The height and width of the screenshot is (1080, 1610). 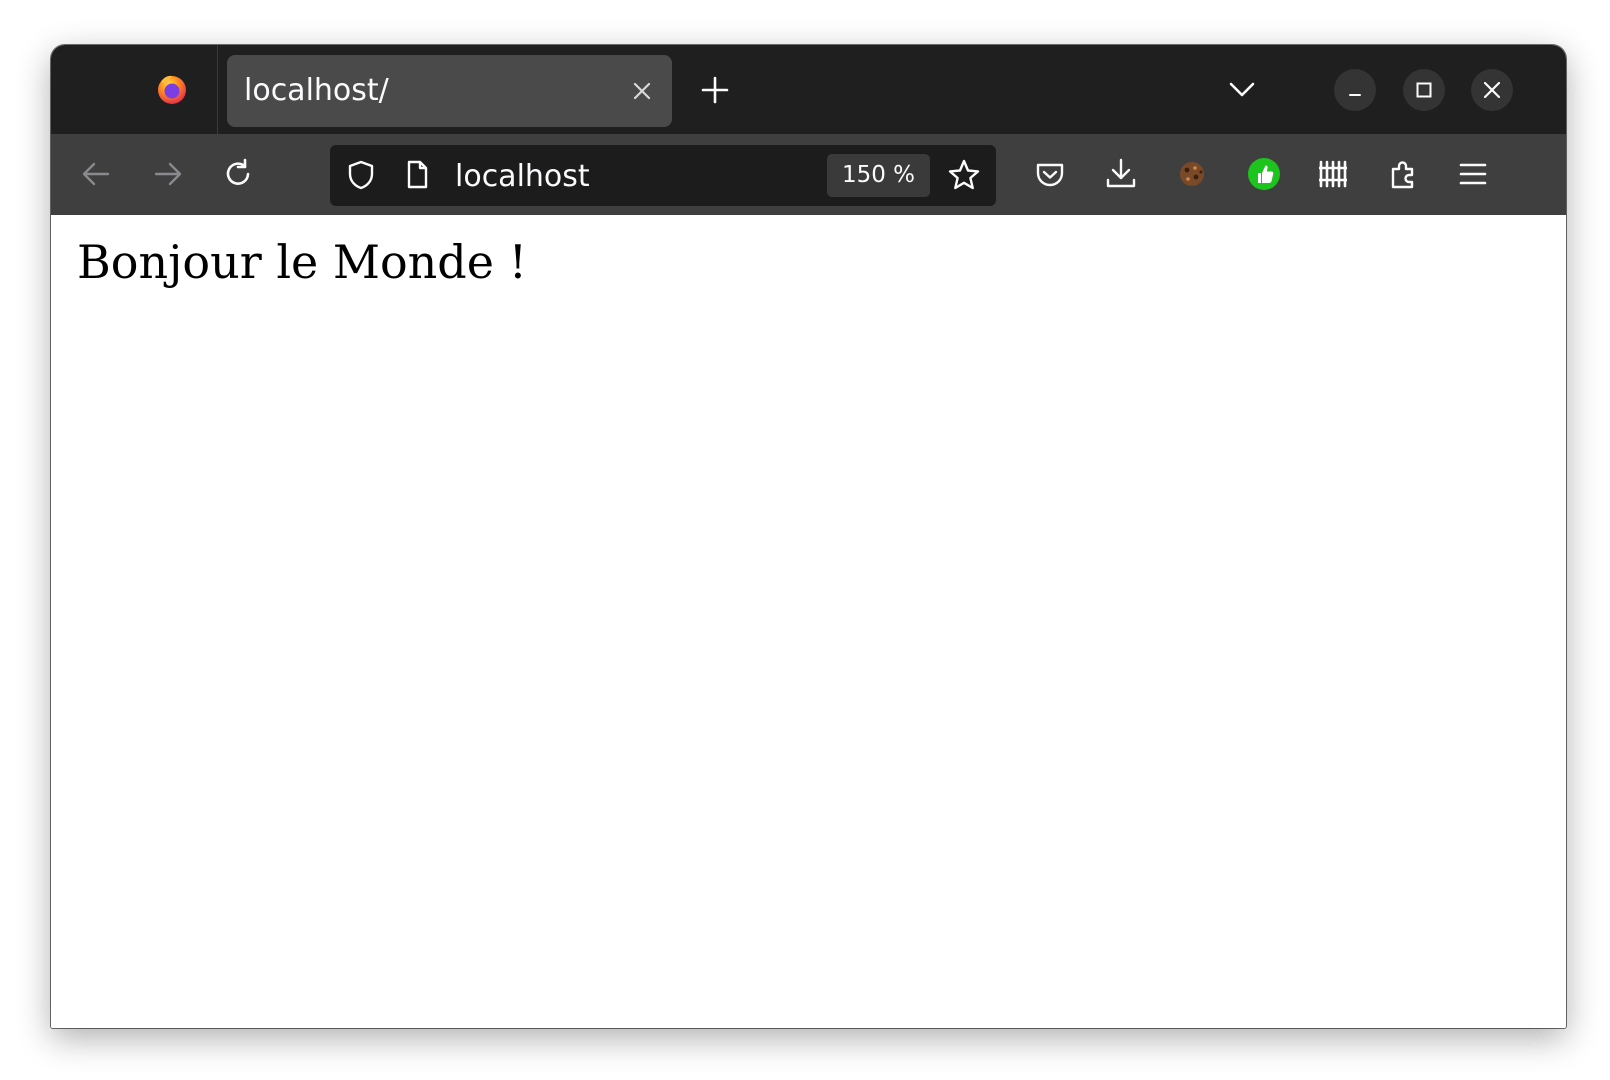 I want to click on plus-icon, so click(x=715, y=90).